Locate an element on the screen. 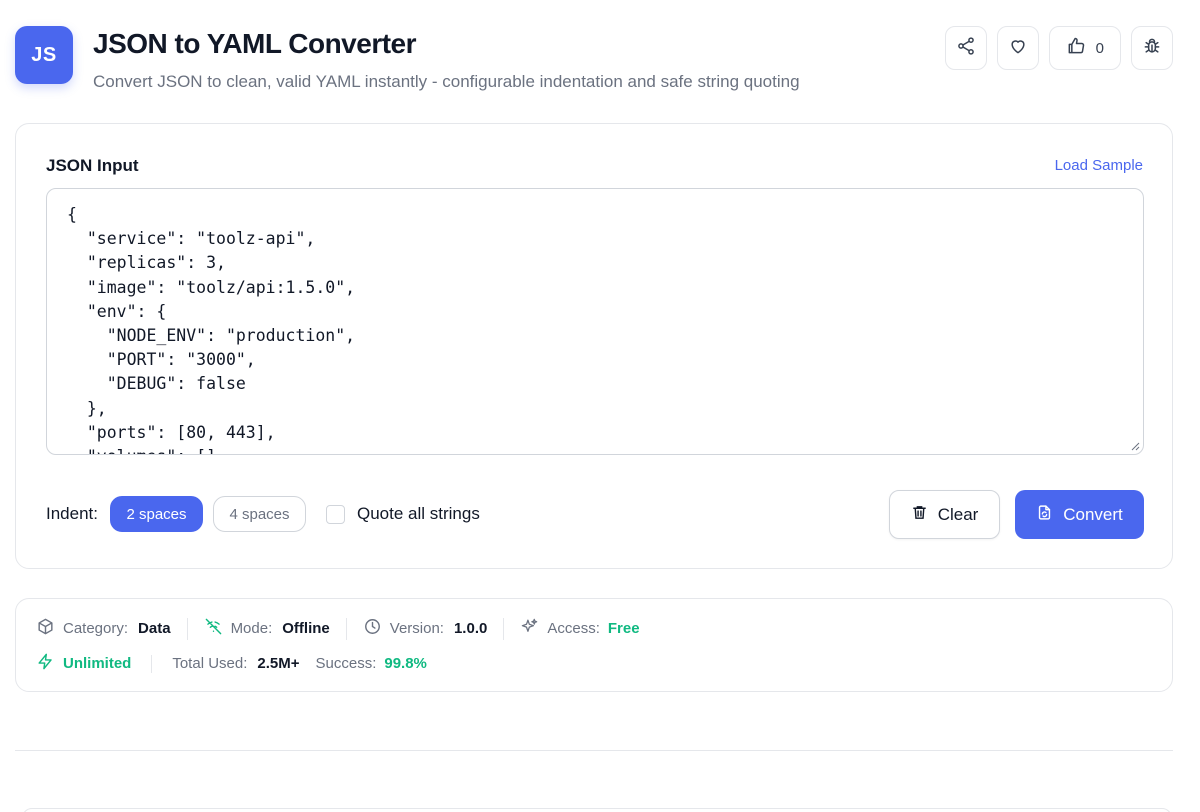 Image resolution: width=1200 pixels, height=812 pixels. page-title: JSON to YAML Converter is located at coordinates (255, 43).